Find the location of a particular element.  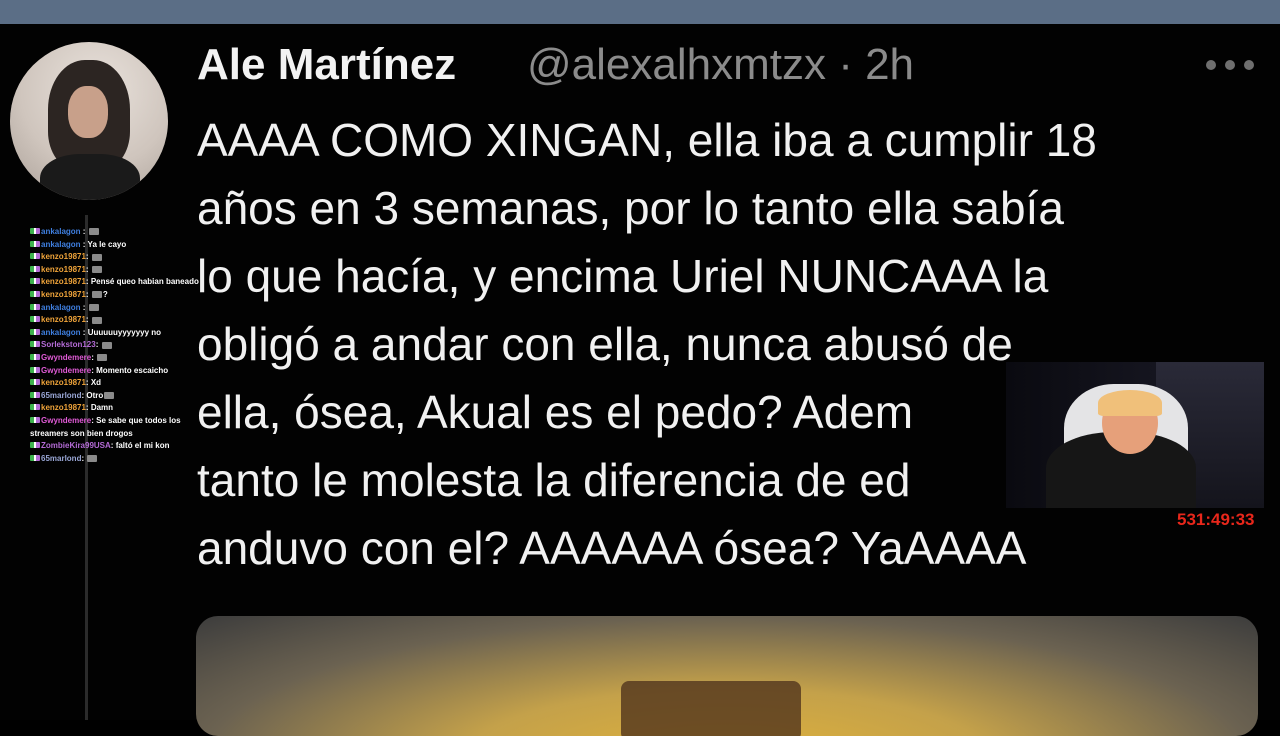

avatar is located at coordinates (89, 121).